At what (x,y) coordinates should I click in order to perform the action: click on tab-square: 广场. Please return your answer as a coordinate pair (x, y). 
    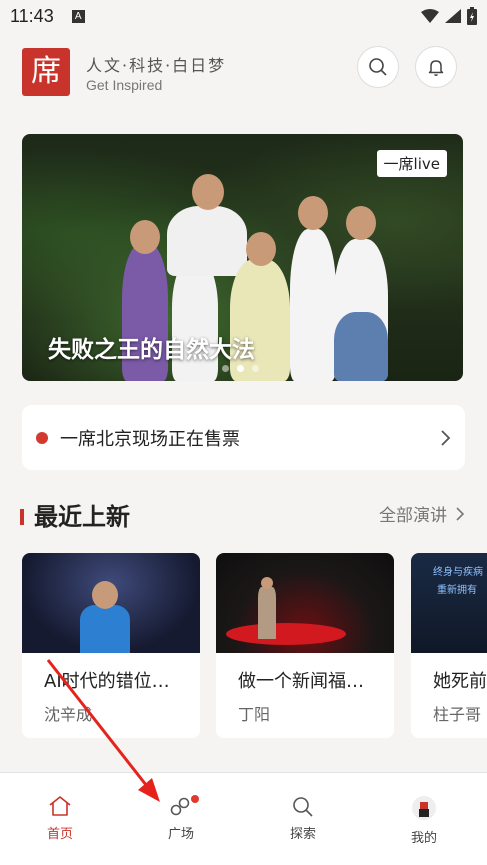
    Looking at the image, I should click on (181, 813).